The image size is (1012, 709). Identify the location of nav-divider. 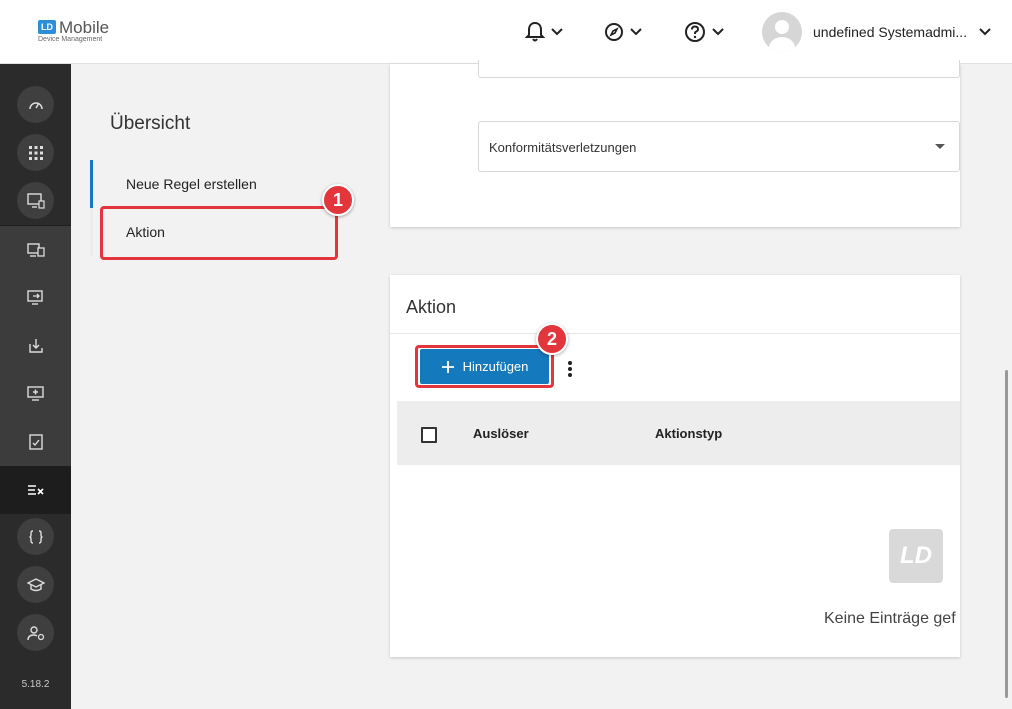
(35, 513).